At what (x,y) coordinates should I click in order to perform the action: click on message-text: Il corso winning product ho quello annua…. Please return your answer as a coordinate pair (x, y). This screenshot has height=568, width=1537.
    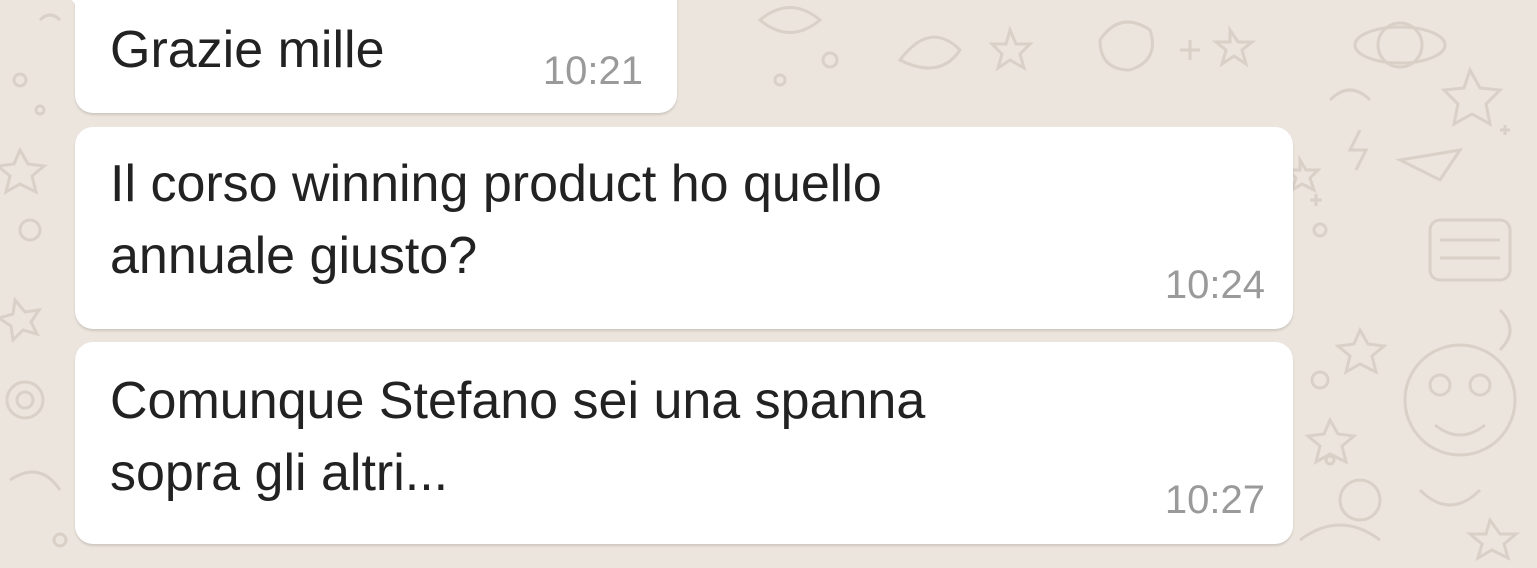
    Looking at the image, I should click on (496, 220).